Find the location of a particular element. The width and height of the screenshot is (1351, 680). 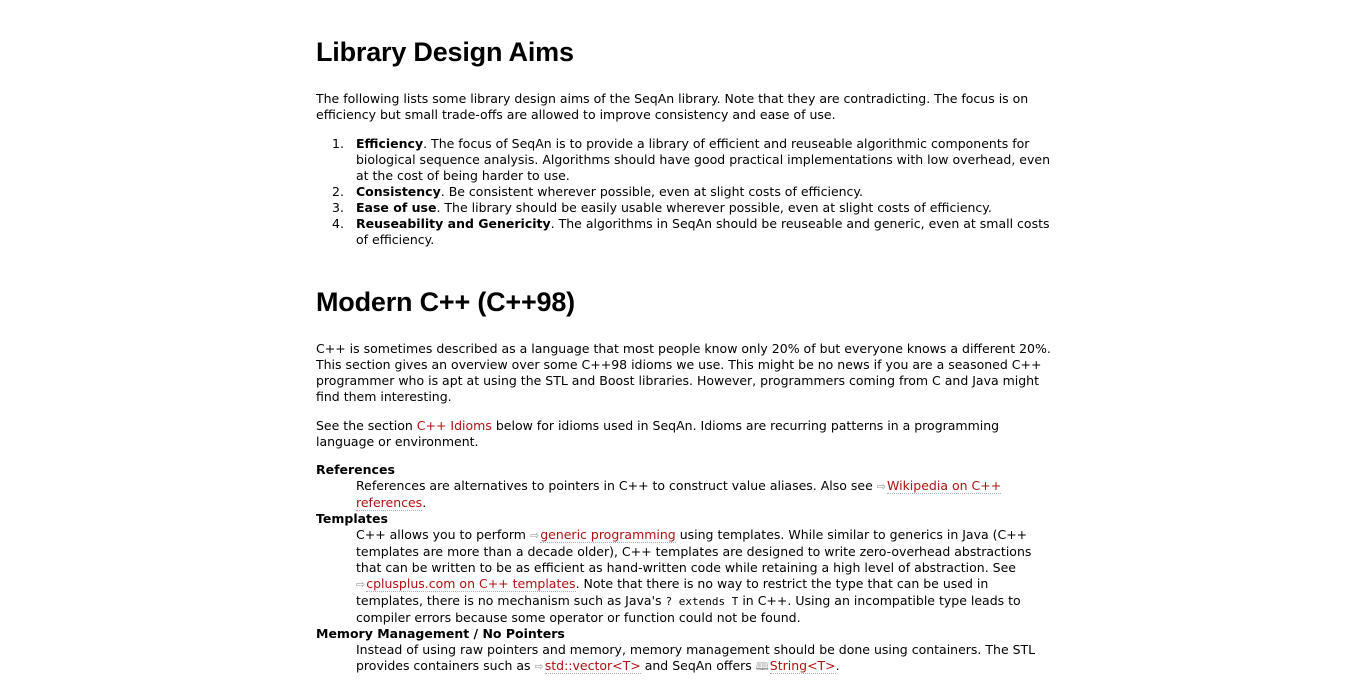

term-templates: Templates is located at coordinates (352, 518).